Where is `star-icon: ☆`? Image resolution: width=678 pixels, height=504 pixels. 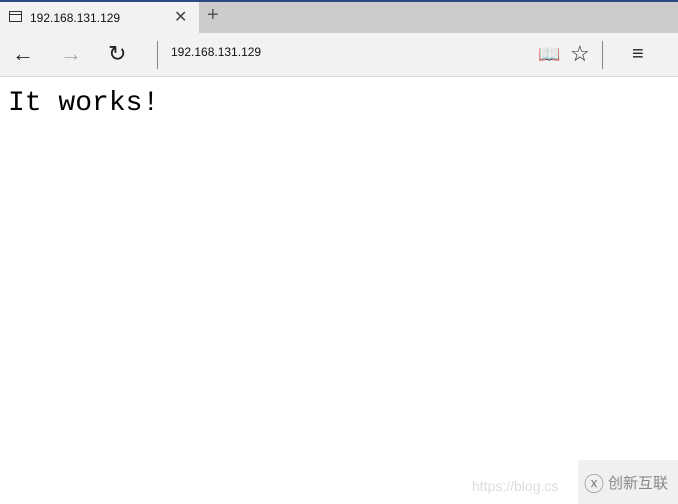
star-icon: ☆ is located at coordinates (580, 54).